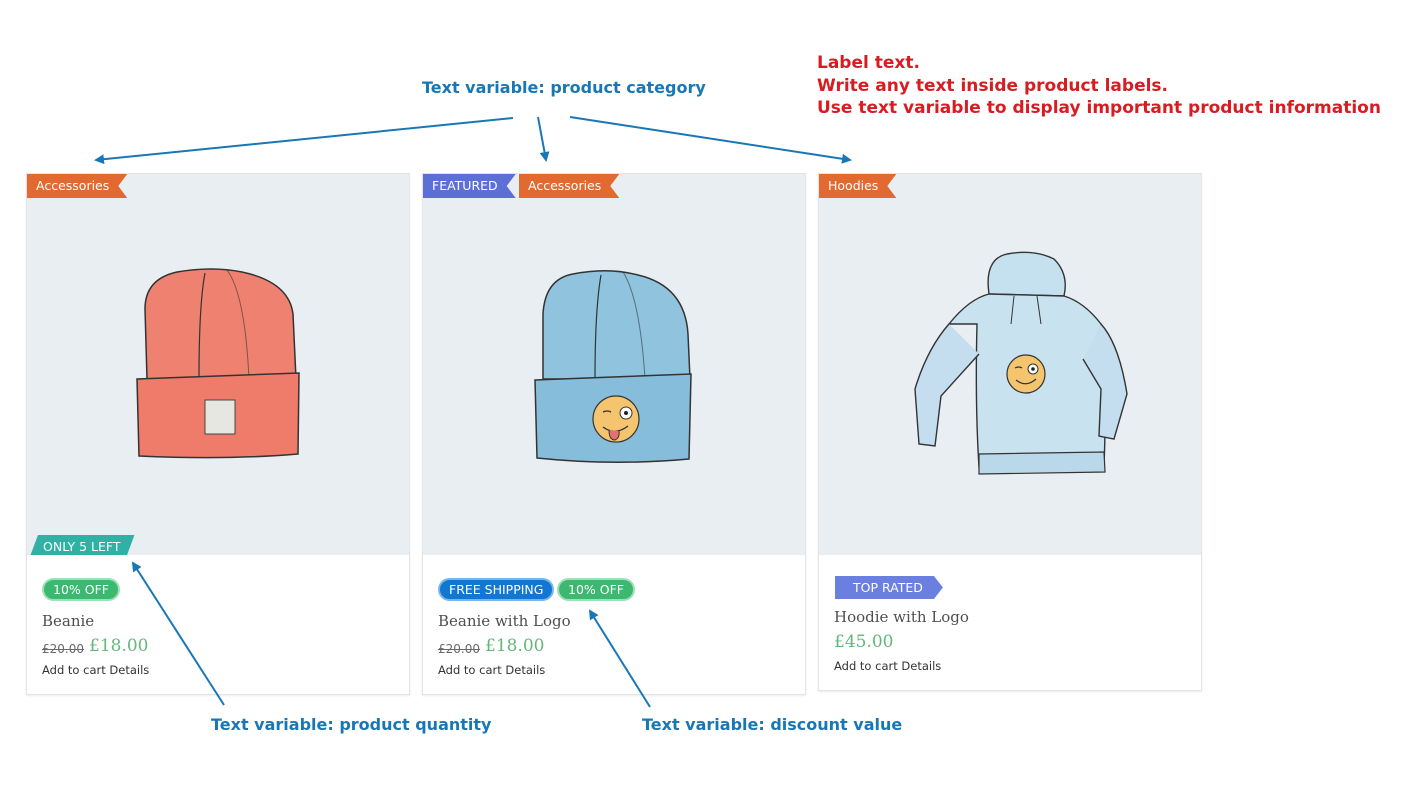 This screenshot has height=785, width=1411. I want to click on hoodie-with-logo-illustration, so click(1021, 363).